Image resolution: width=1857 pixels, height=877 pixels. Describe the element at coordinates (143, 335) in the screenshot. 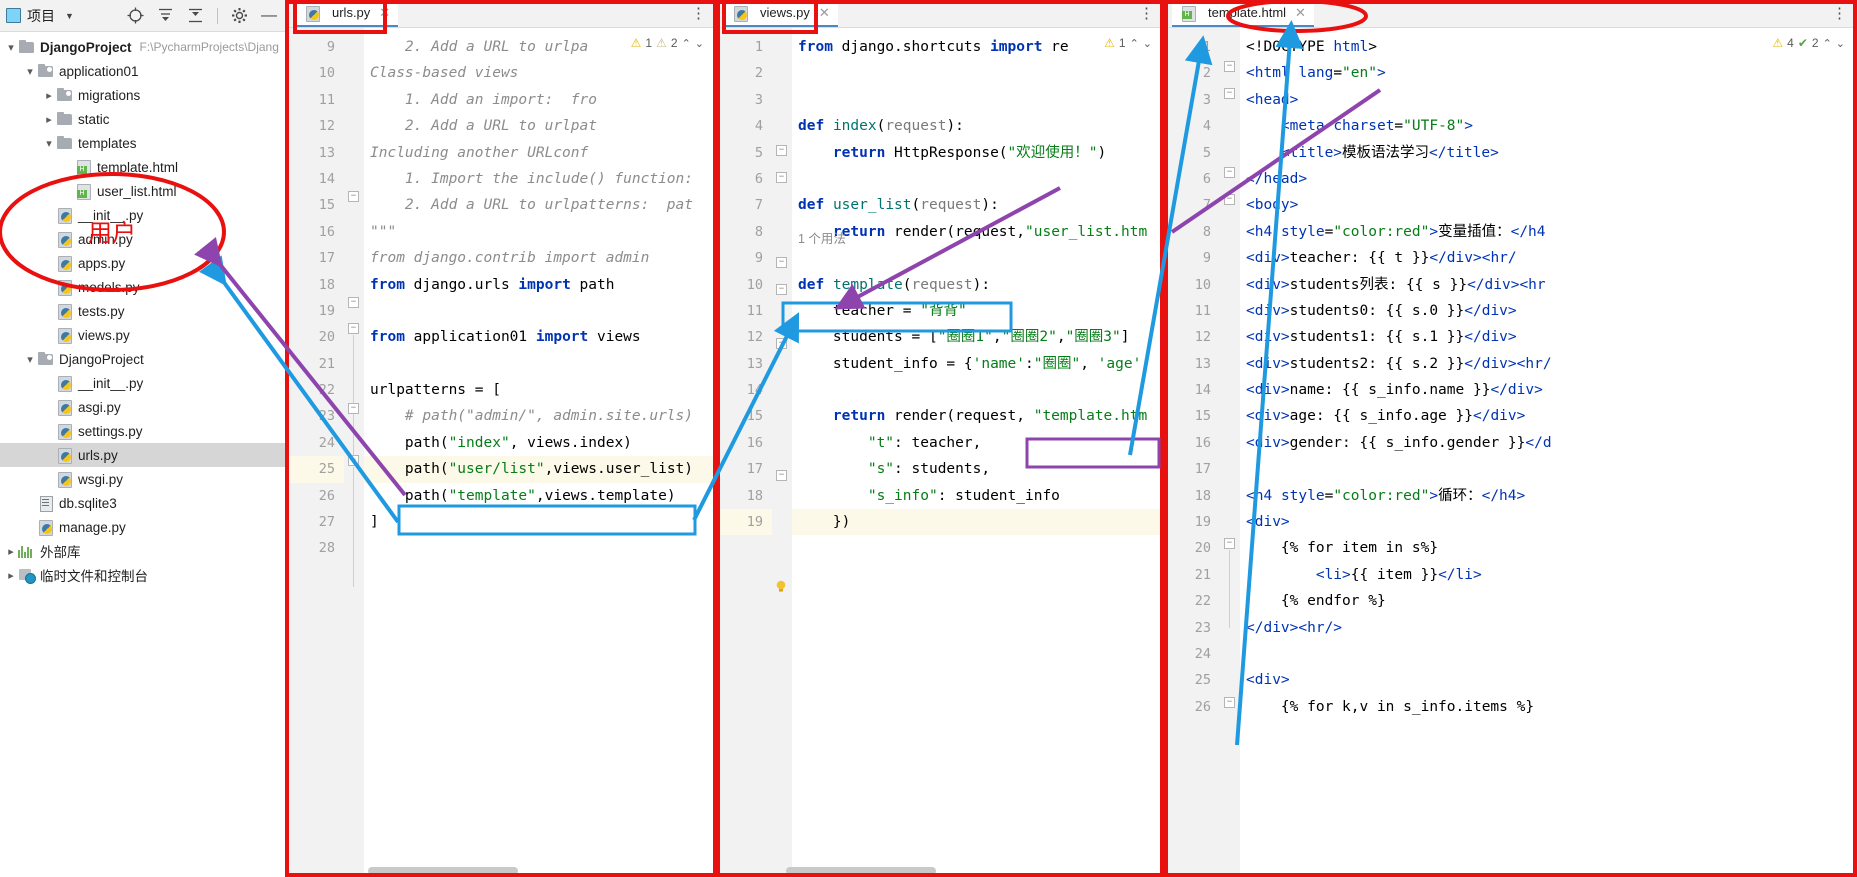

I see `tree-item: views.py` at that location.